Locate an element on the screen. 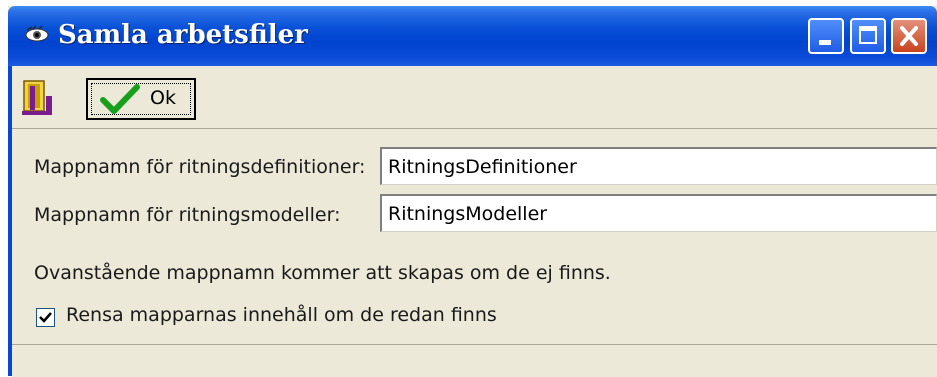 The height and width of the screenshot is (377, 937). minimize-button is located at coordinates (826, 36).